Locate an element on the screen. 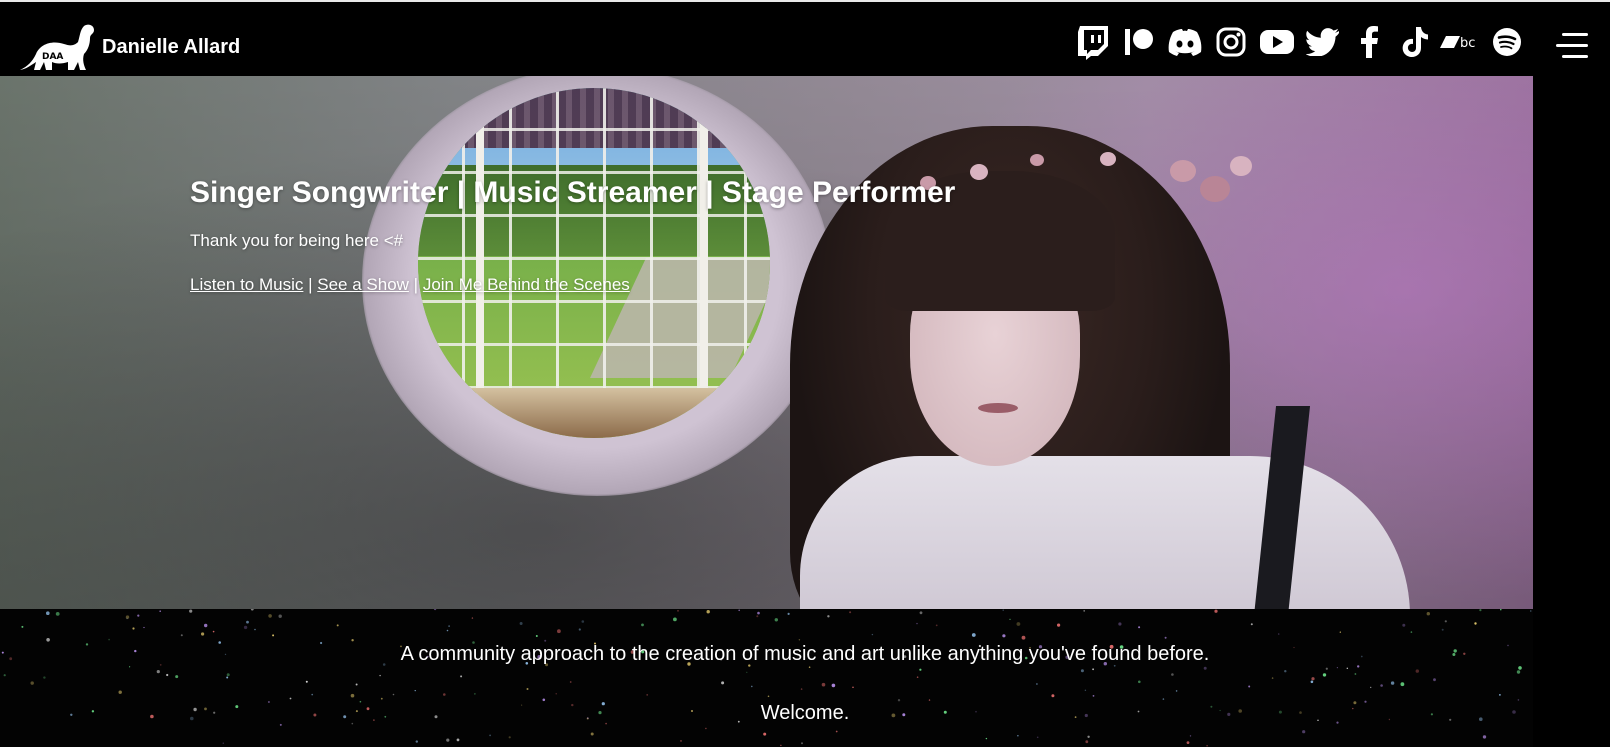  bandcamp-icon: bc is located at coordinates (1461, 42).